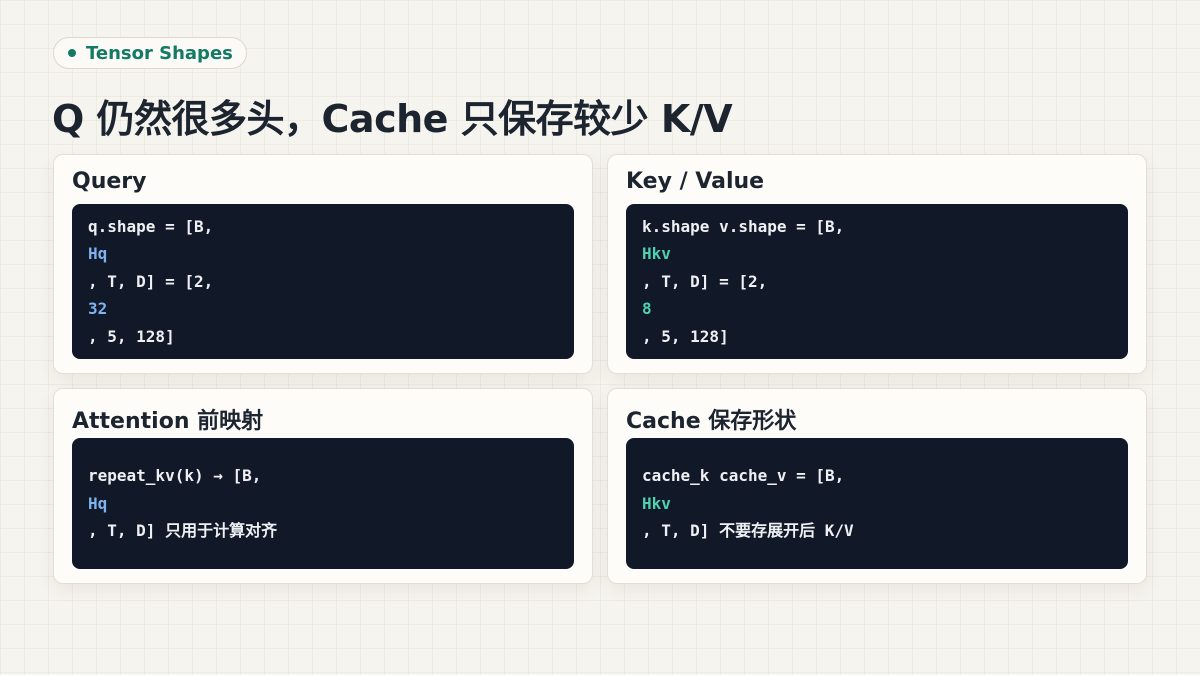 This screenshot has height=675, width=1200. I want to click on code-line: repeat_kv(k) → [B,, so click(175, 476).